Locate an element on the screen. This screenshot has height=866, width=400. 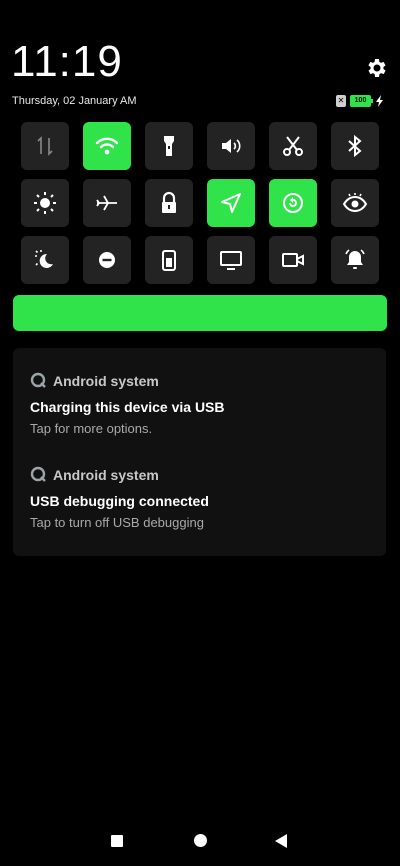
charging-bolt-icon is located at coordinates (379, 101).